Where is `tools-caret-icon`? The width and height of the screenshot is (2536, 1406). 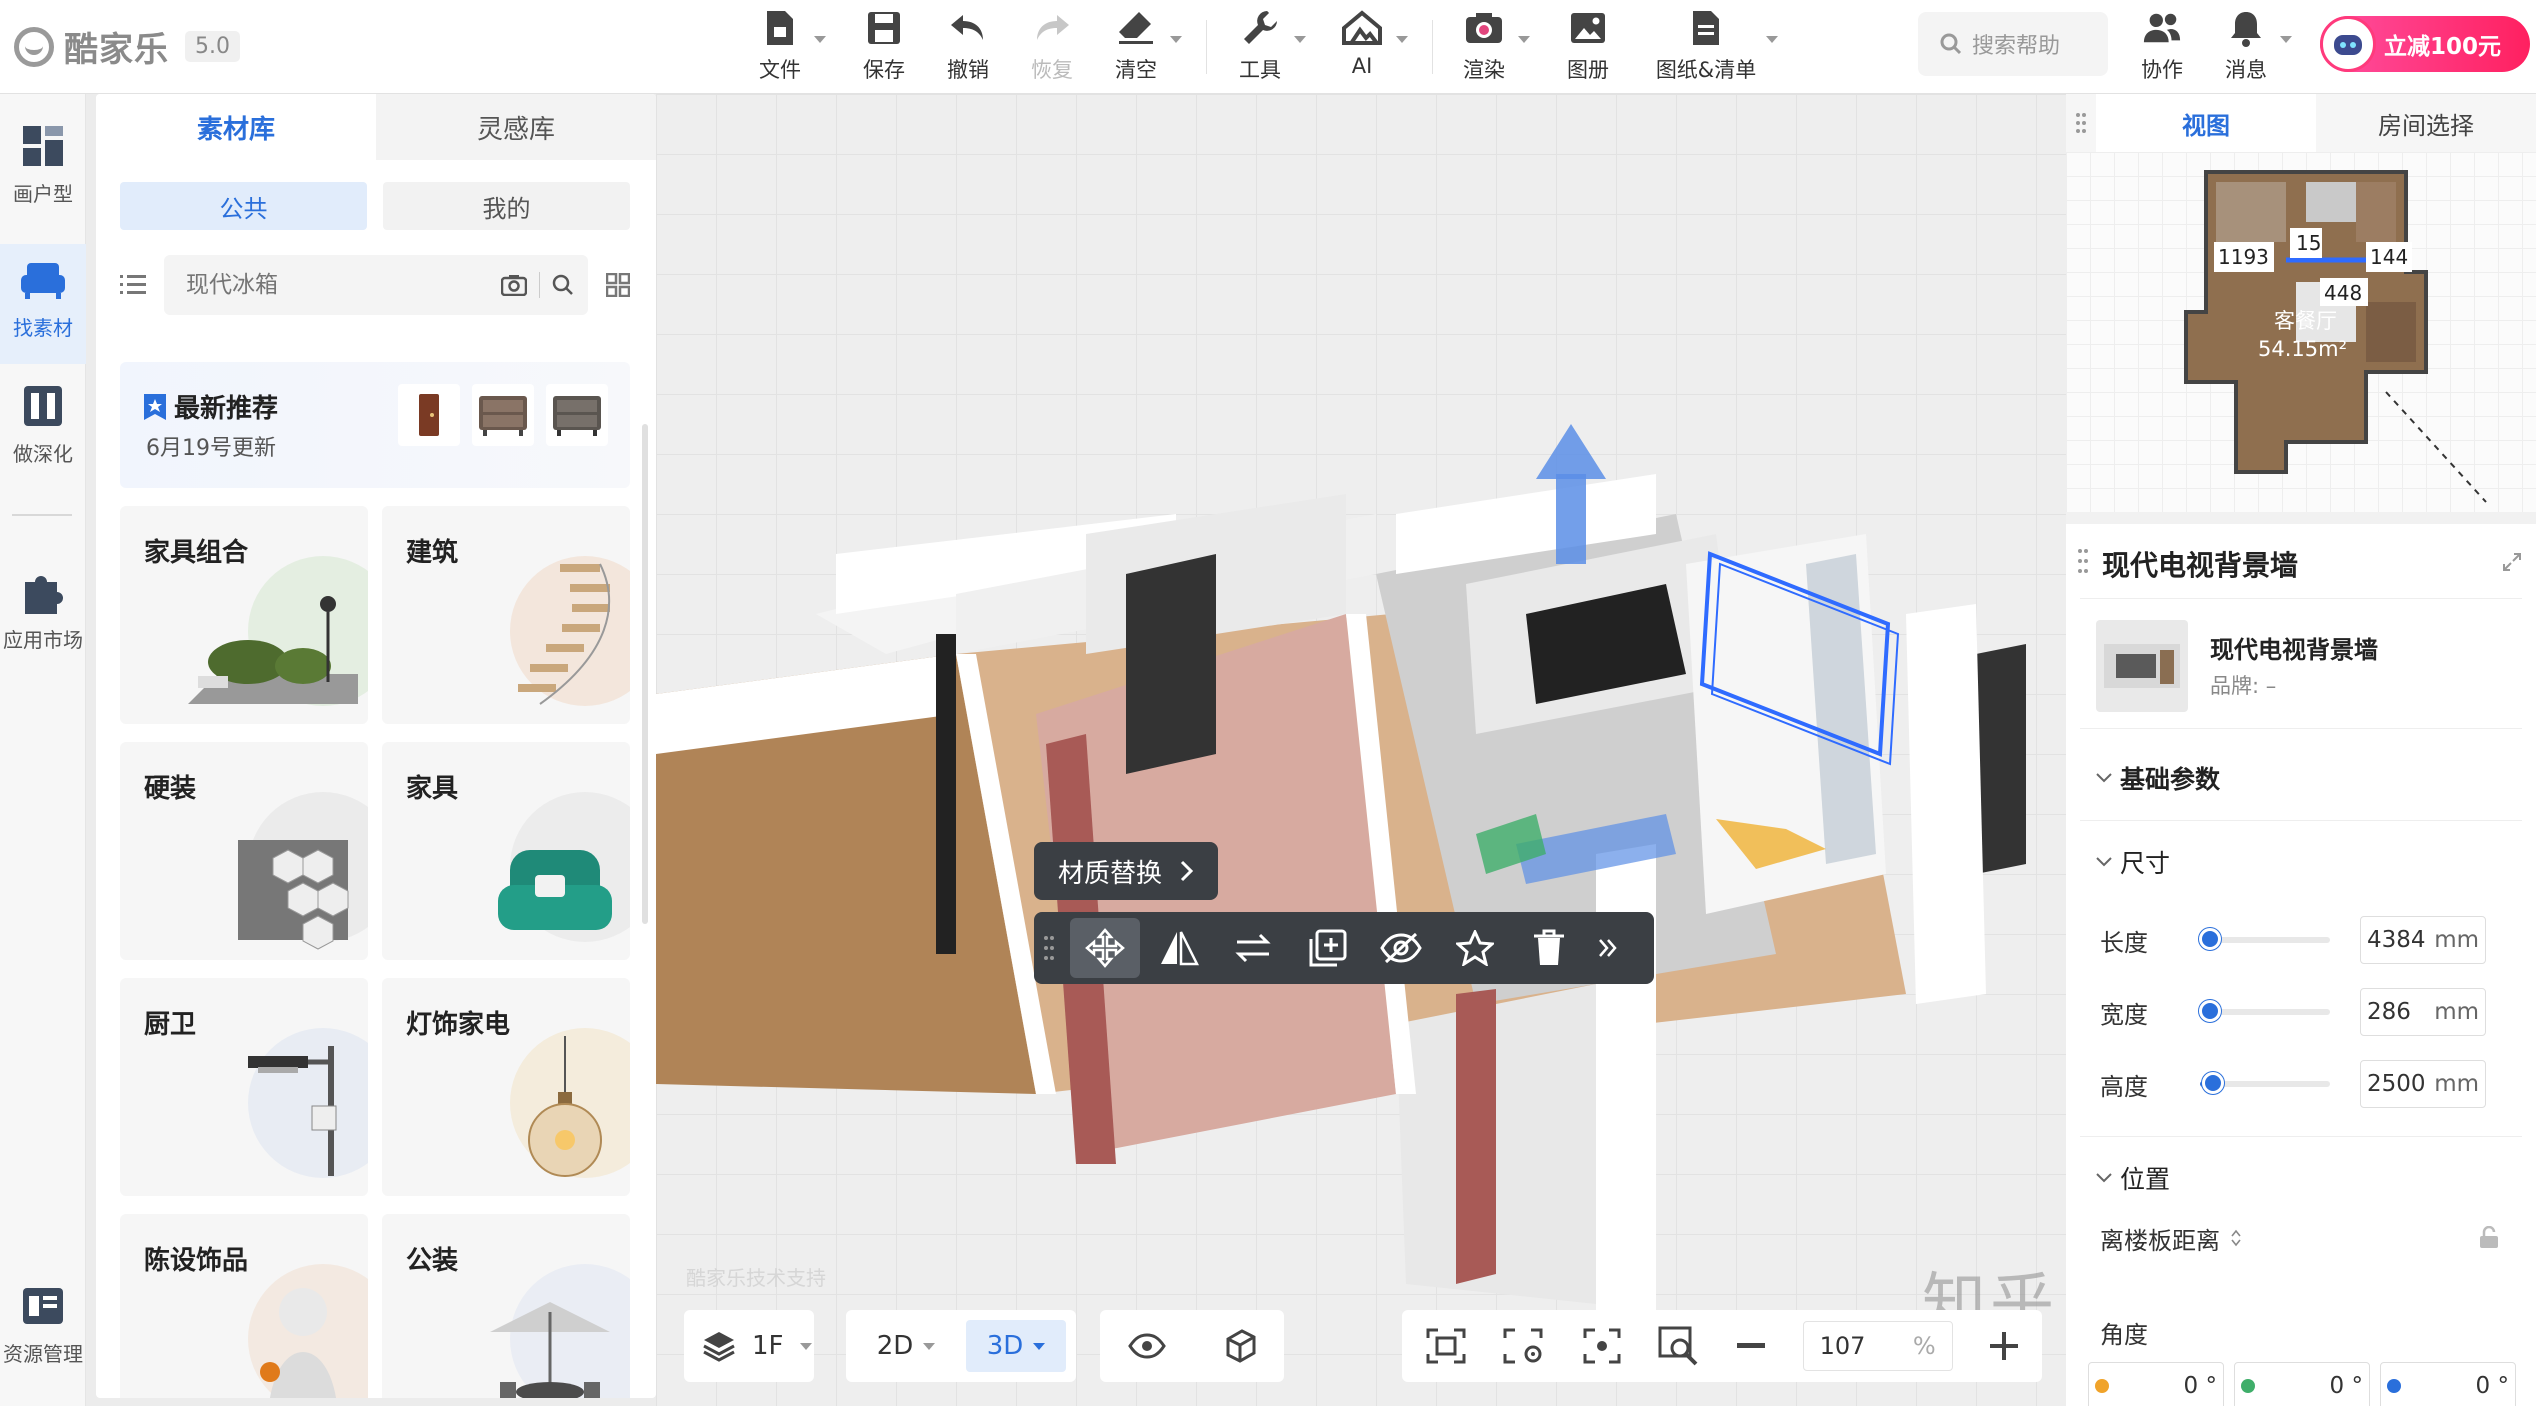
tools-caret-icon is located at coordinates (1300, 39).